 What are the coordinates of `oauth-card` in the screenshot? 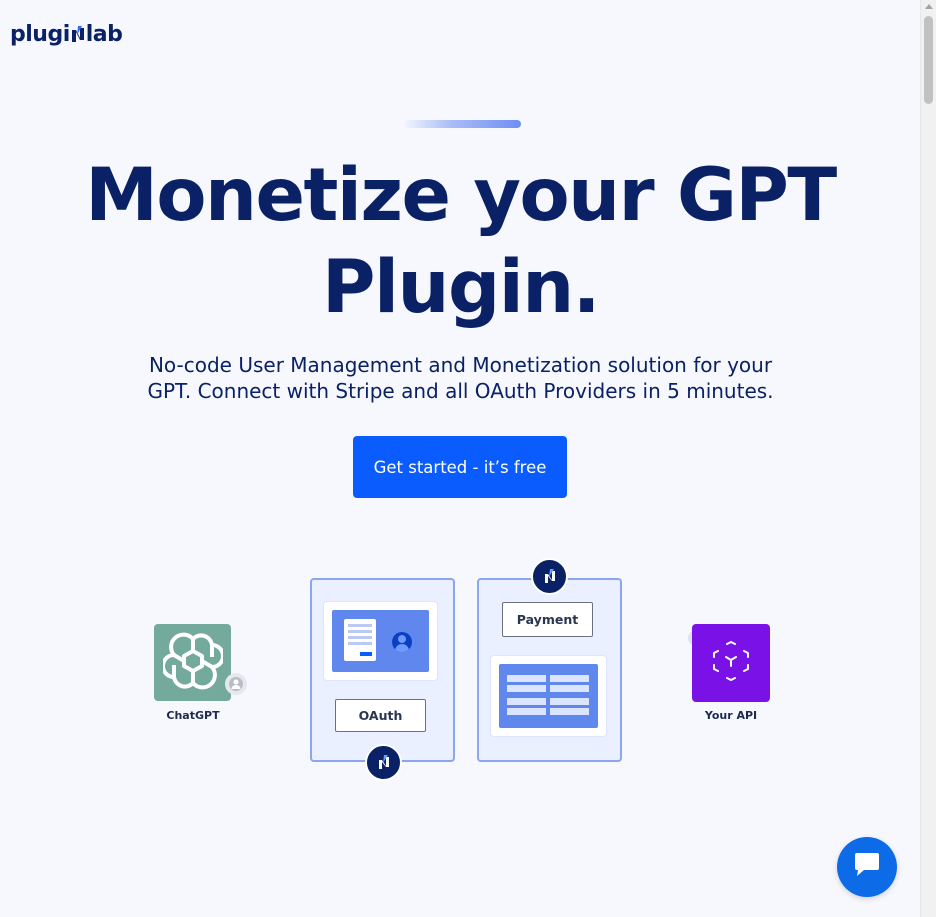 It's located at (382, 670).